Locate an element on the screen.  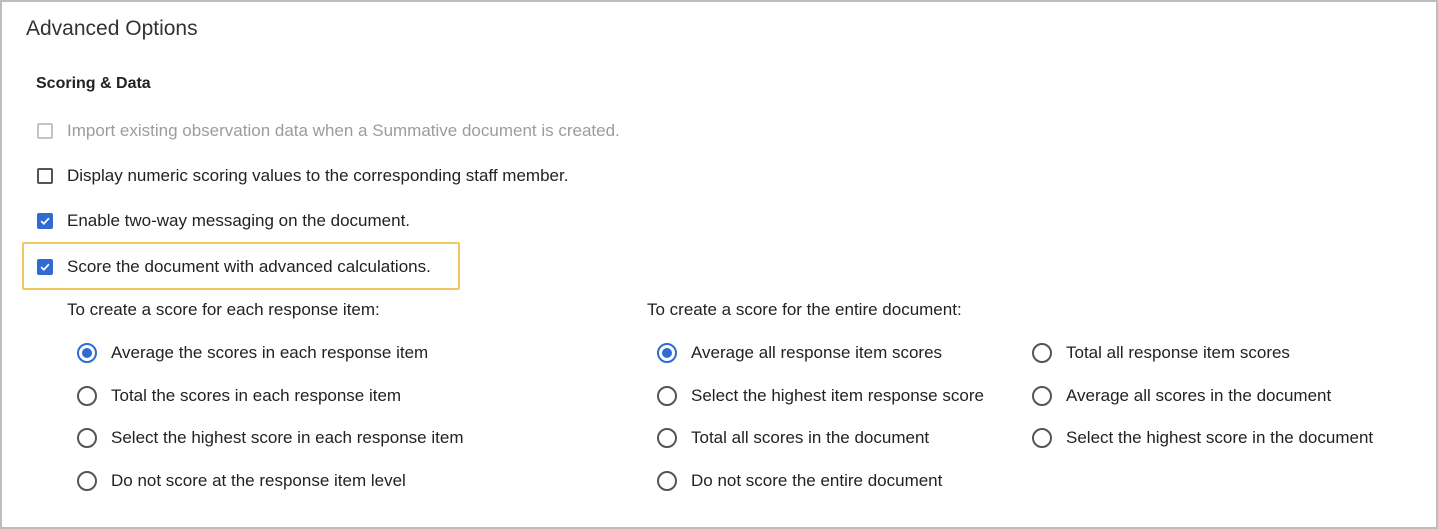
radio-average-scores-each-item: Average the scores in each response item is located at coordinates (252, 353).